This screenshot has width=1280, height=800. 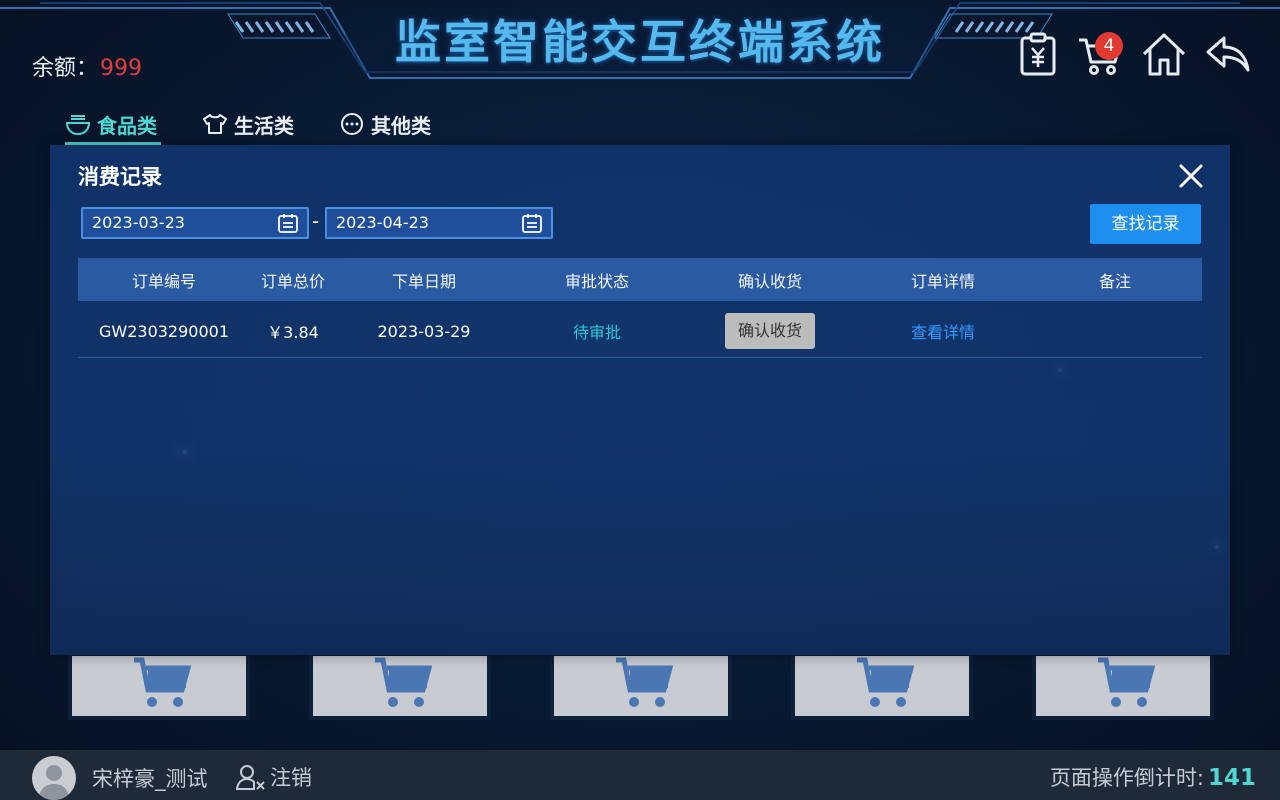 What do you see at coordinates (127, 125) in the screenshot?
I see `tab-food-label: 食品类` at bounding box center [127, 125].